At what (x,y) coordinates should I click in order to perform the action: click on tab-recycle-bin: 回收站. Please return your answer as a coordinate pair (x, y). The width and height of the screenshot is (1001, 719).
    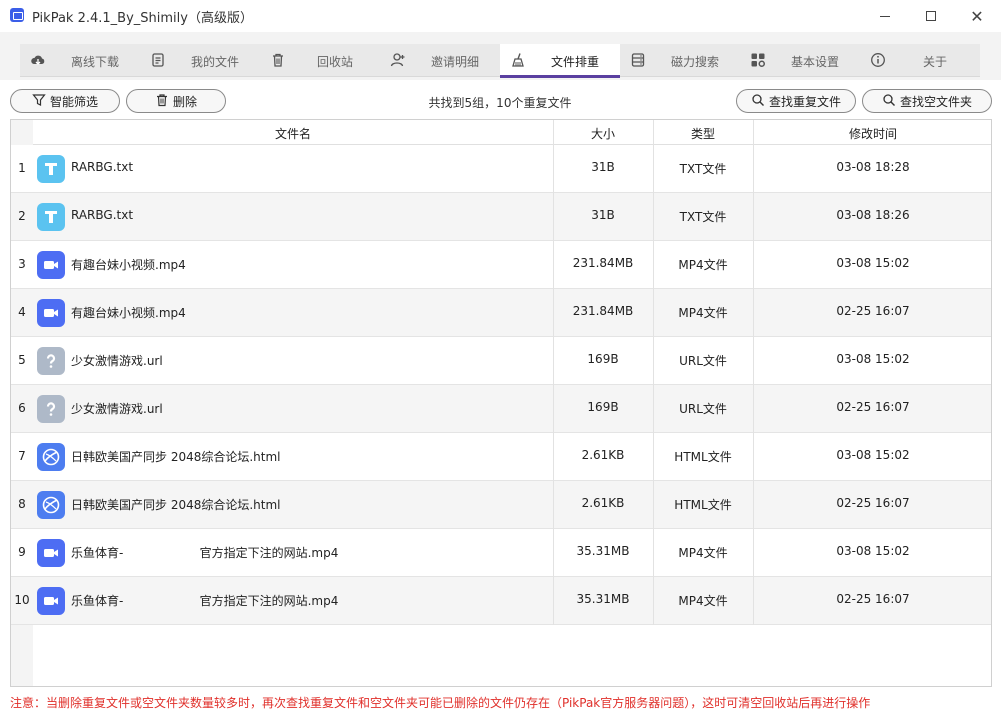
    Looking at the image, I should click on (320, 60).